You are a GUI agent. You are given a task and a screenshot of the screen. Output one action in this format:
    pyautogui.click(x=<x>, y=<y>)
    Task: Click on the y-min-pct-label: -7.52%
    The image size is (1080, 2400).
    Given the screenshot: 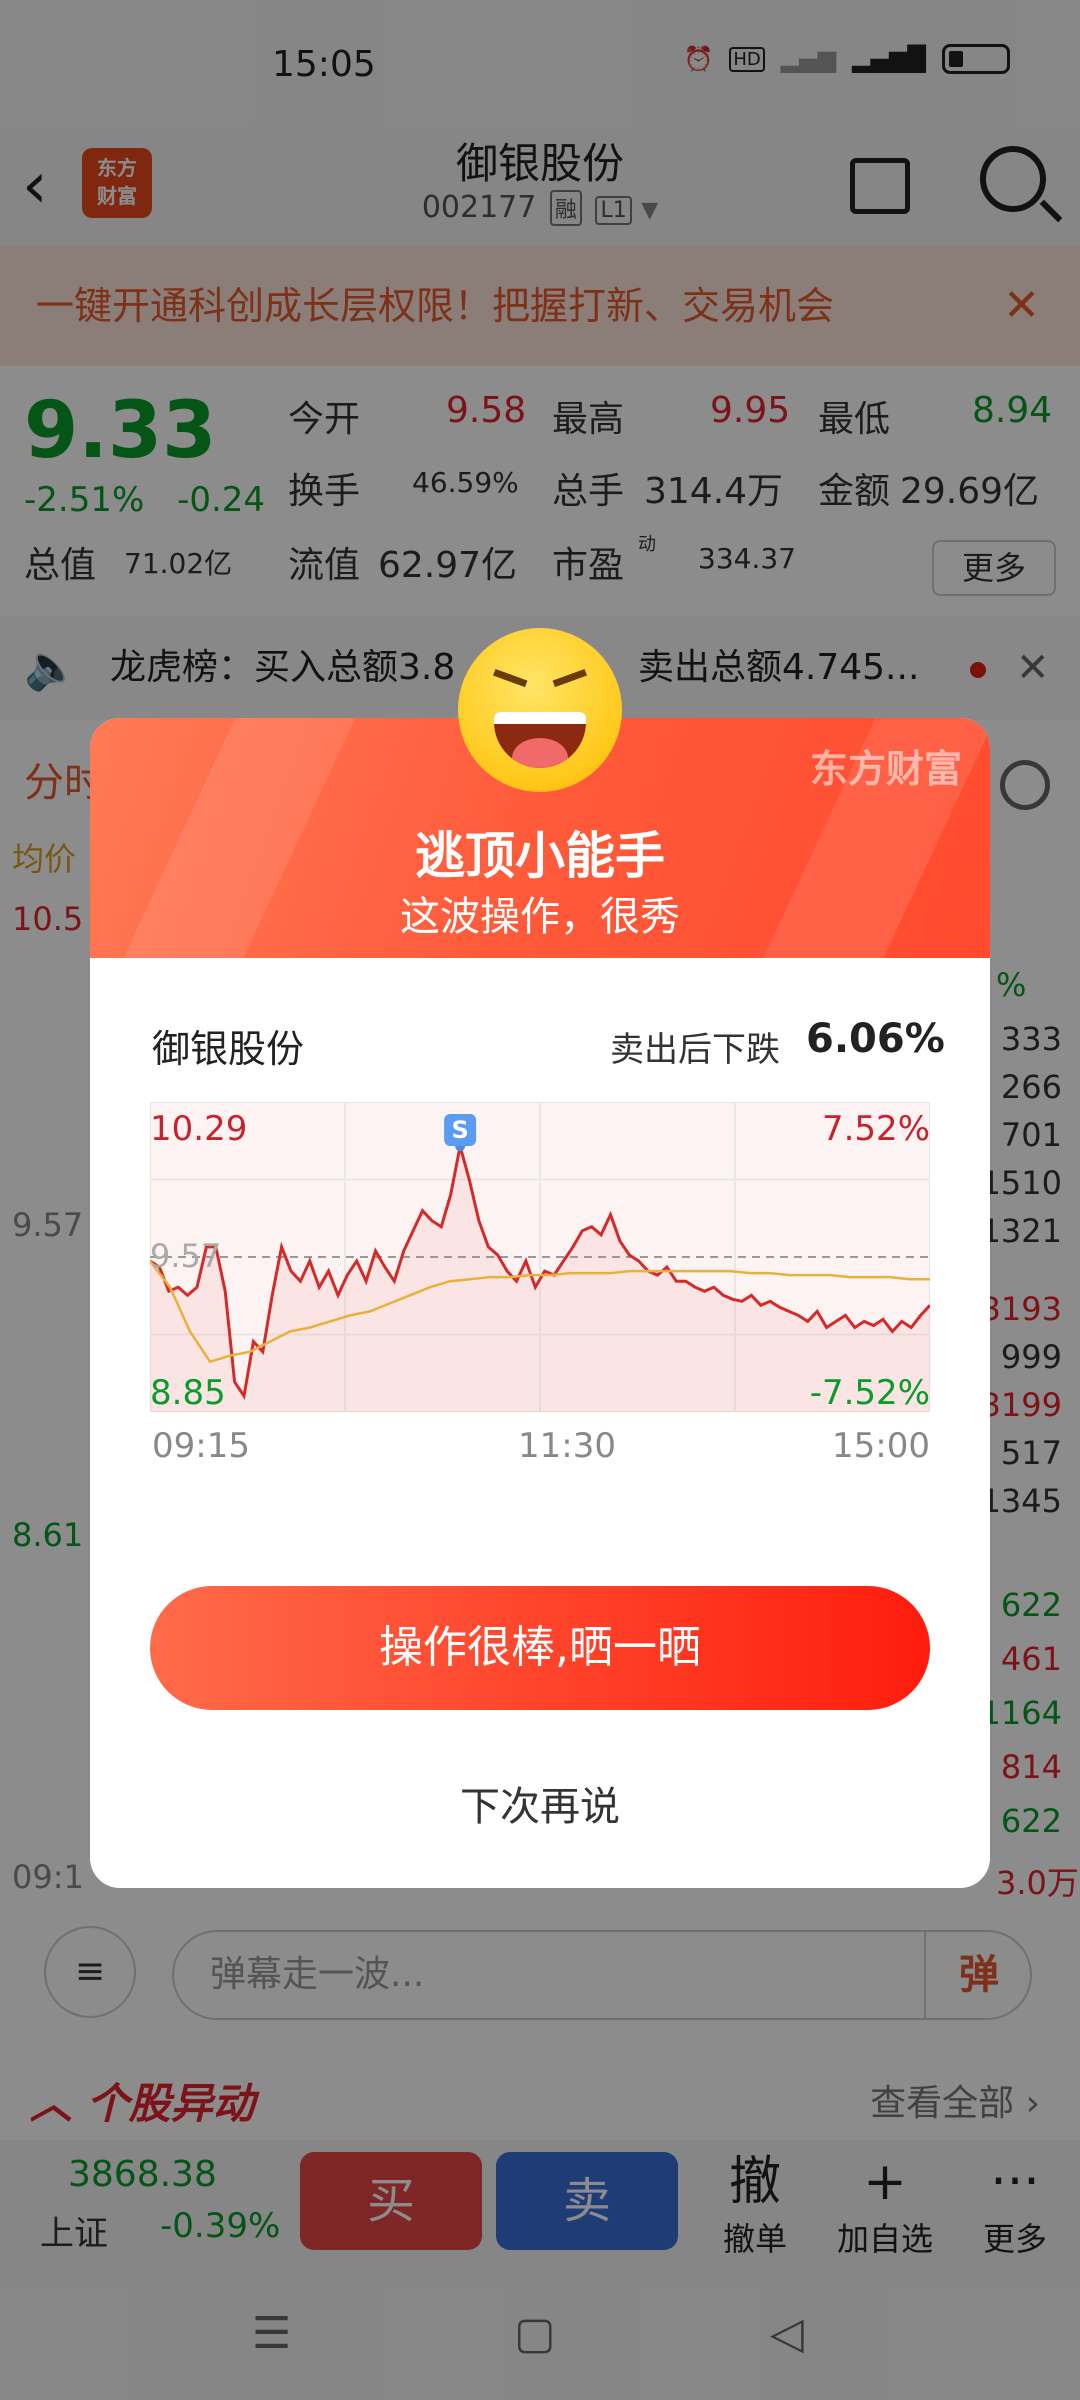 What is the action you would take?
    pyautogui.click(x=870, y=1392)
    